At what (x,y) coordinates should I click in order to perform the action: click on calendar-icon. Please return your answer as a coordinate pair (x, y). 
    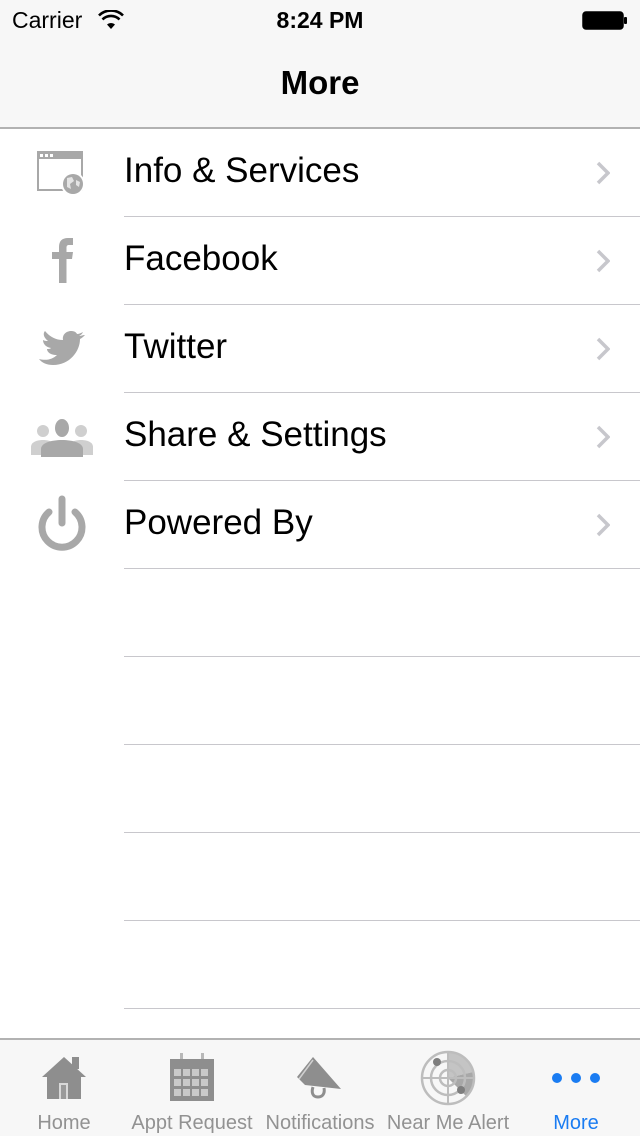
    Looking at the image, I should click on (192, 1078).